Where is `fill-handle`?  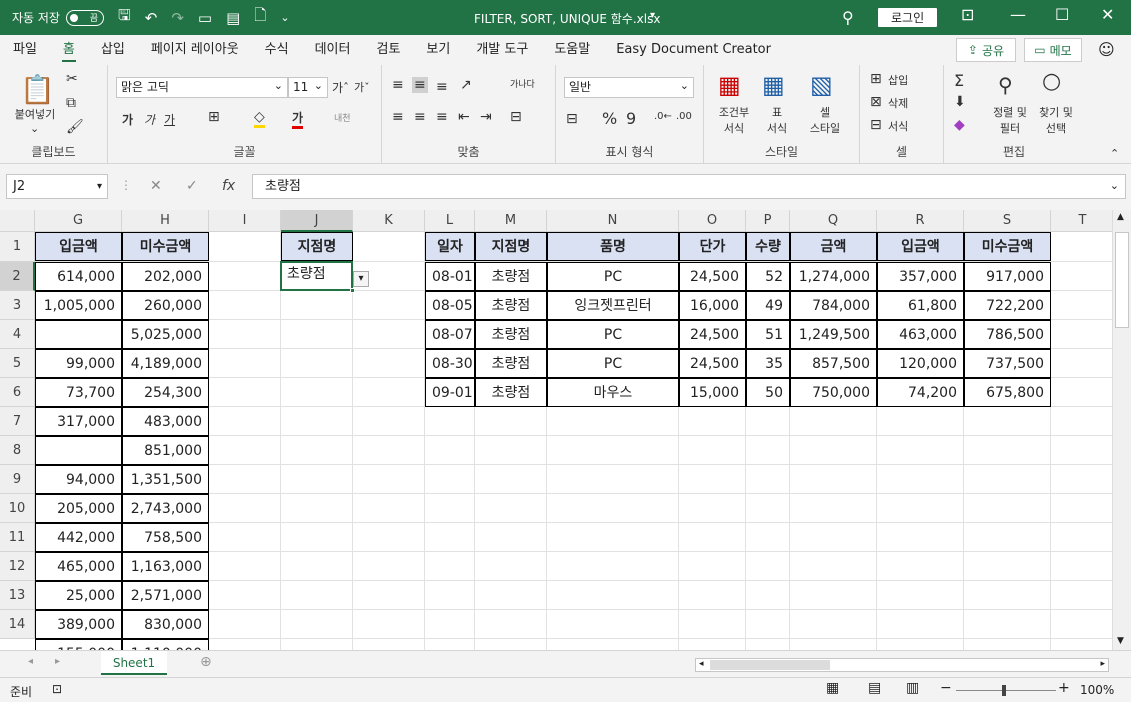
fill-handle is located at coordinates (352, 290).